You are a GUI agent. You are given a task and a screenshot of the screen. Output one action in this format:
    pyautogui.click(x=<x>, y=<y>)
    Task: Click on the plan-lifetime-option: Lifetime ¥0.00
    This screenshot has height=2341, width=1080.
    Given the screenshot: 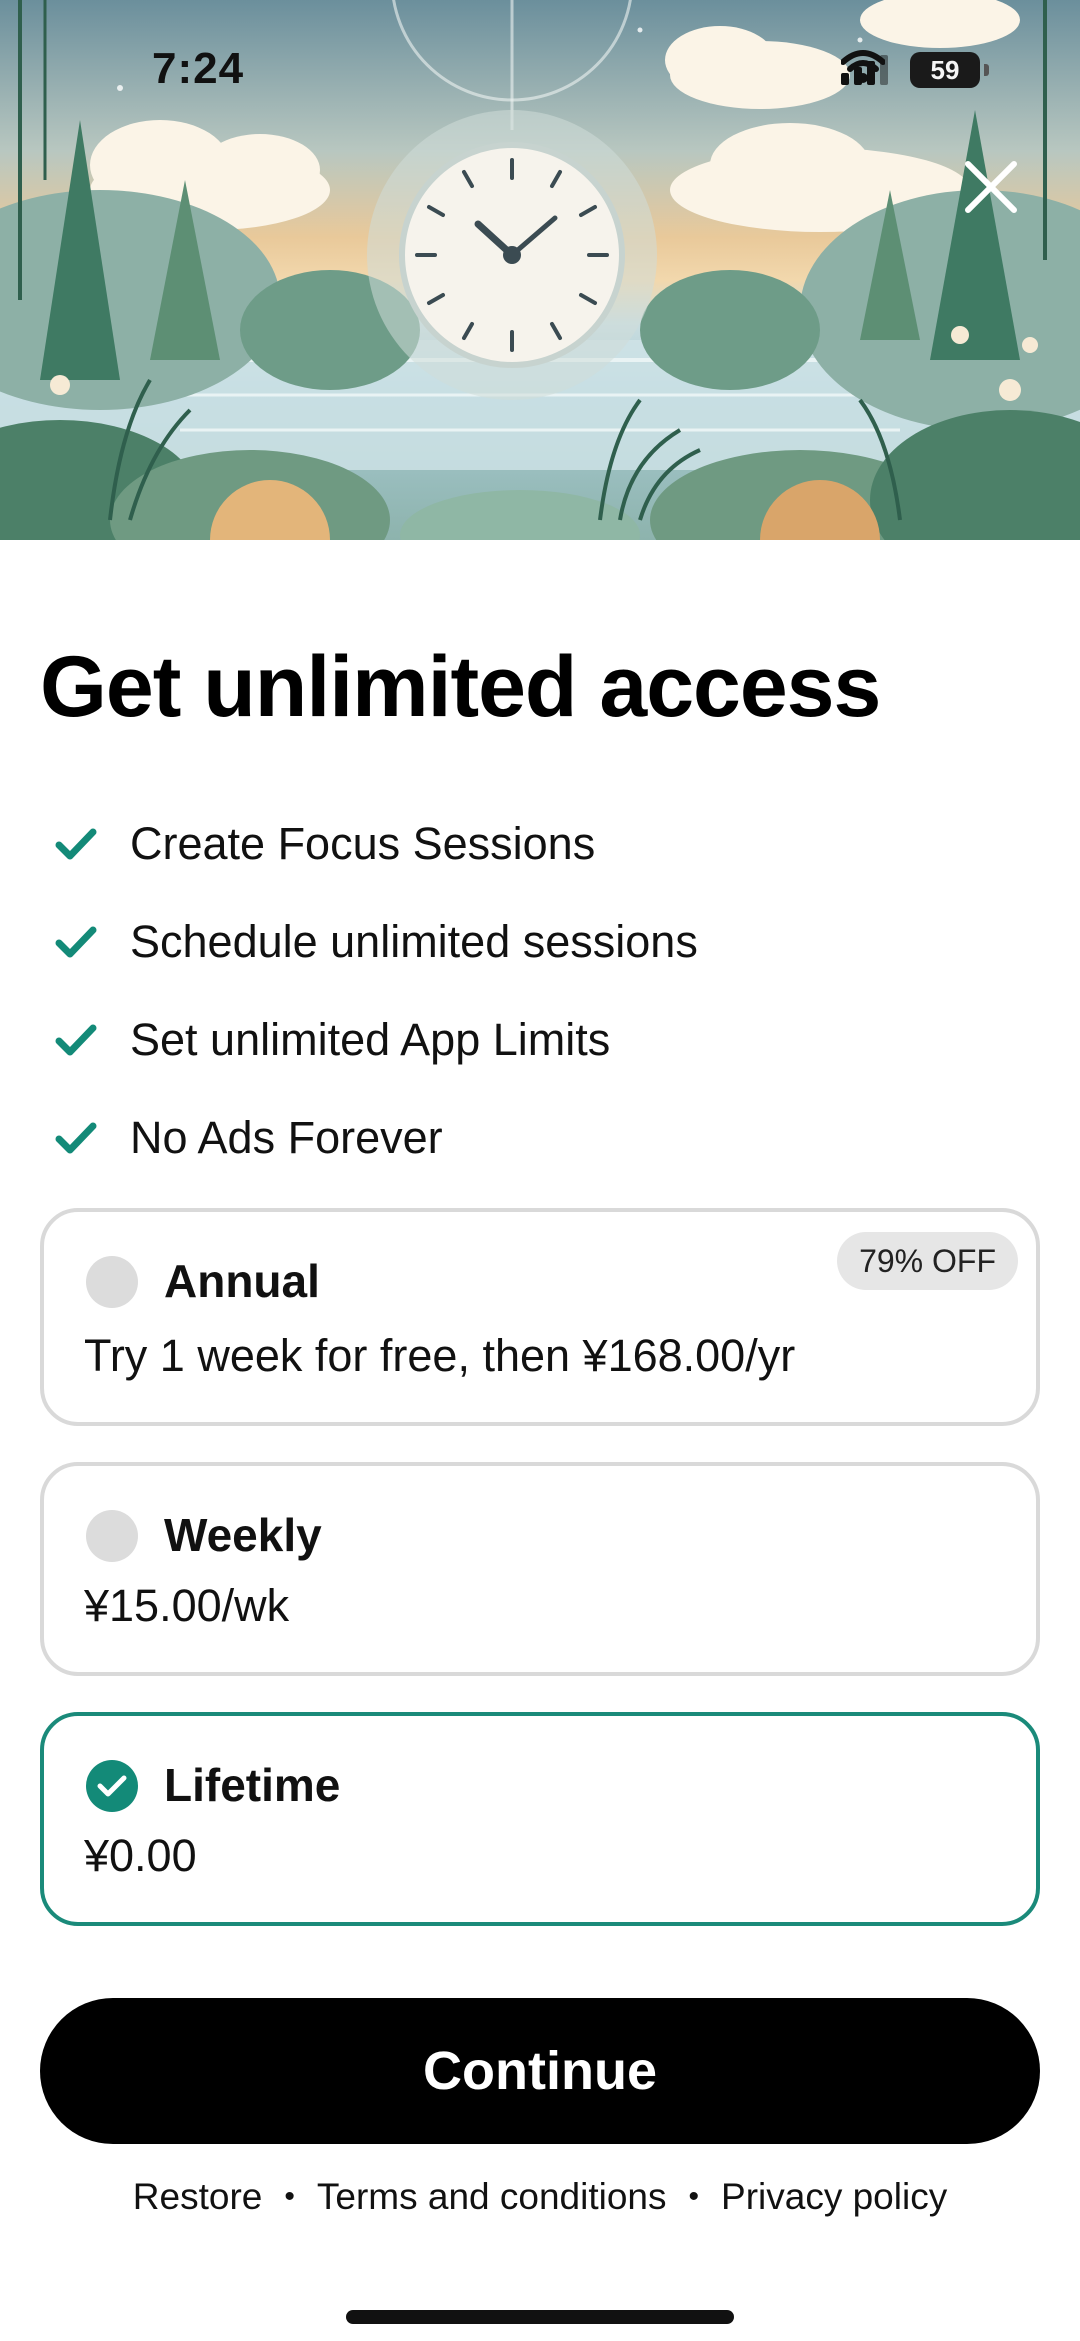 What is the action you would take?
    pyautogui.click(x=540, y=1819)
    